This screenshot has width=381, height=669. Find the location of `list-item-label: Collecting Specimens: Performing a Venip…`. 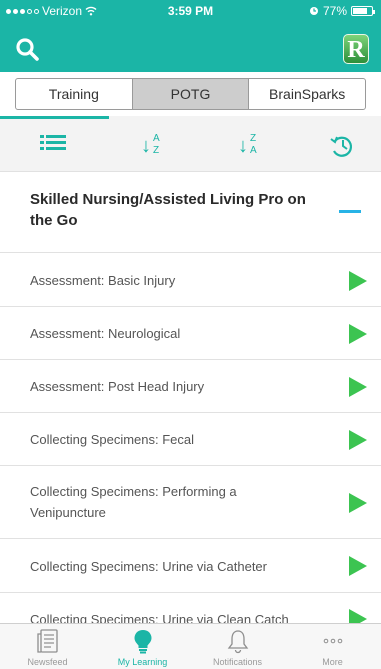

list-item-label: Collecting Specimens: Performing a Venip… is located at coordinates (133, 502).